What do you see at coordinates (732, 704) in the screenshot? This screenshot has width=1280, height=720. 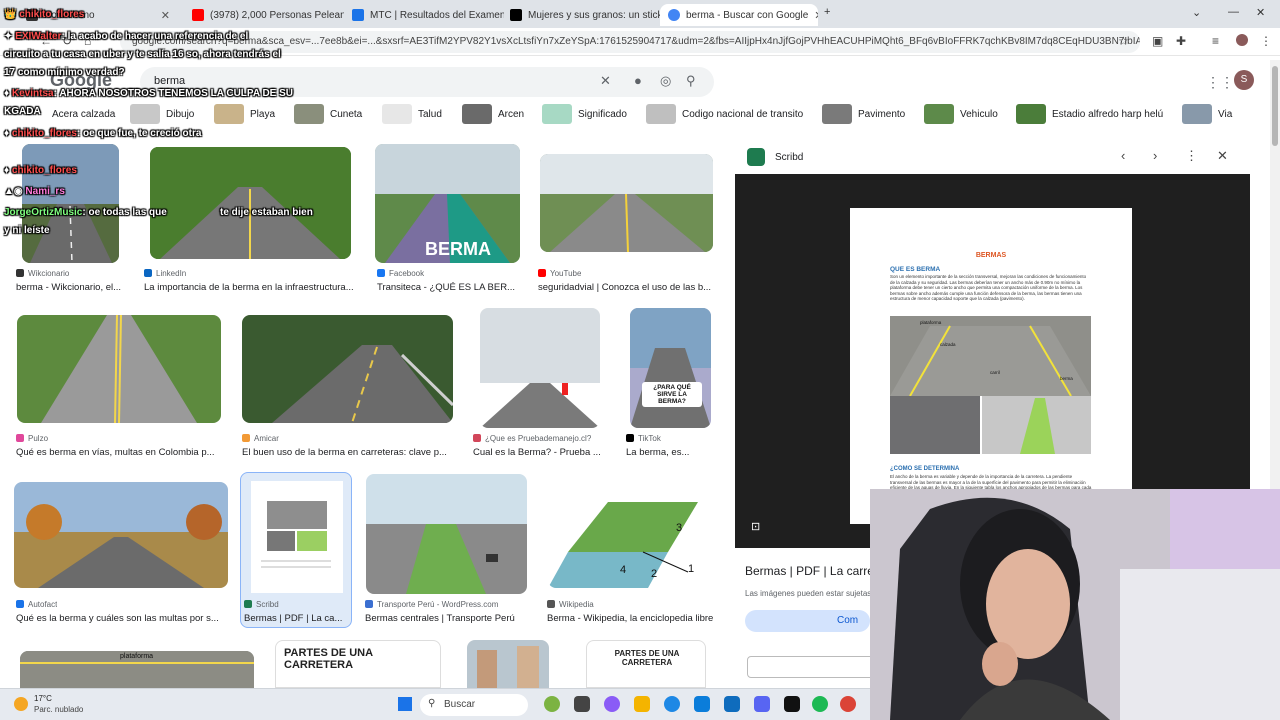 I see `outlook-icon` at bounding box center [732, 704].